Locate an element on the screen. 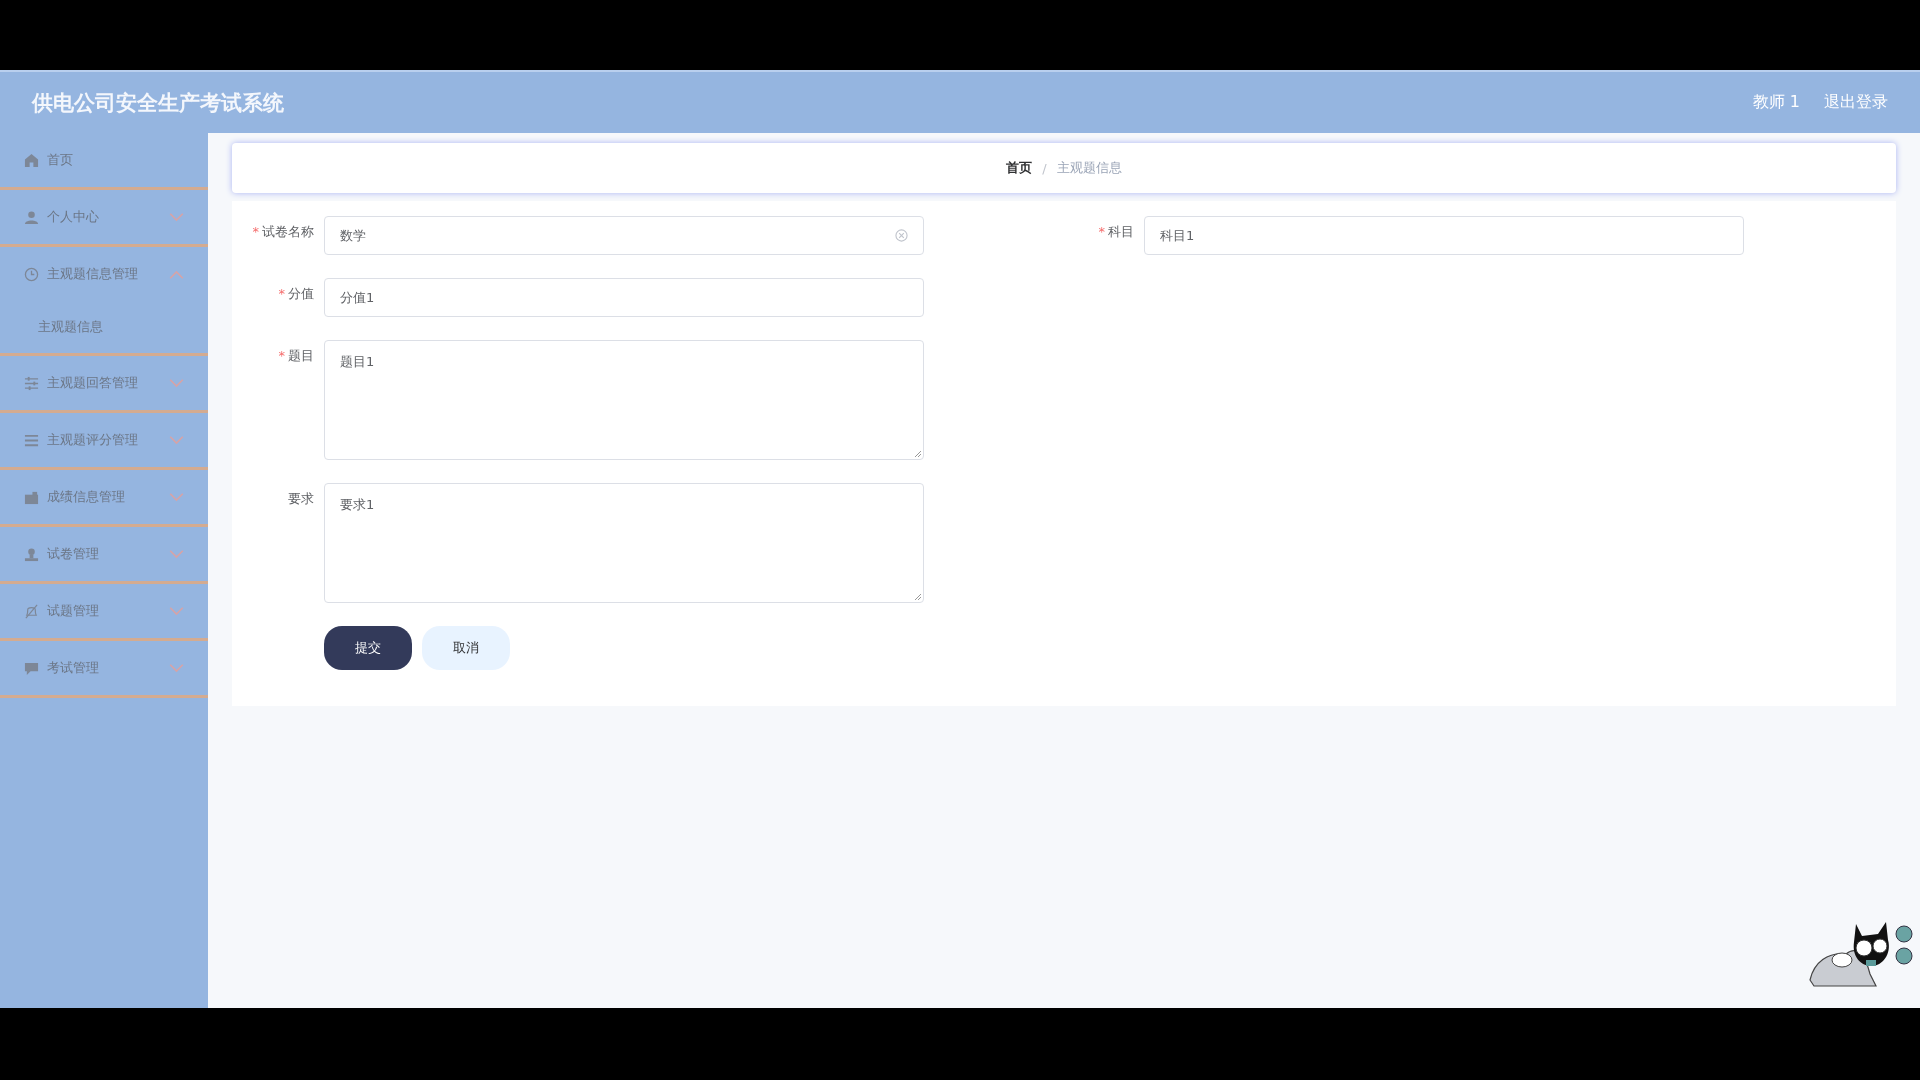 This screenshot has width=1920, height=1080. user-name: 教师 1 is located at coordinates (1776, 102).